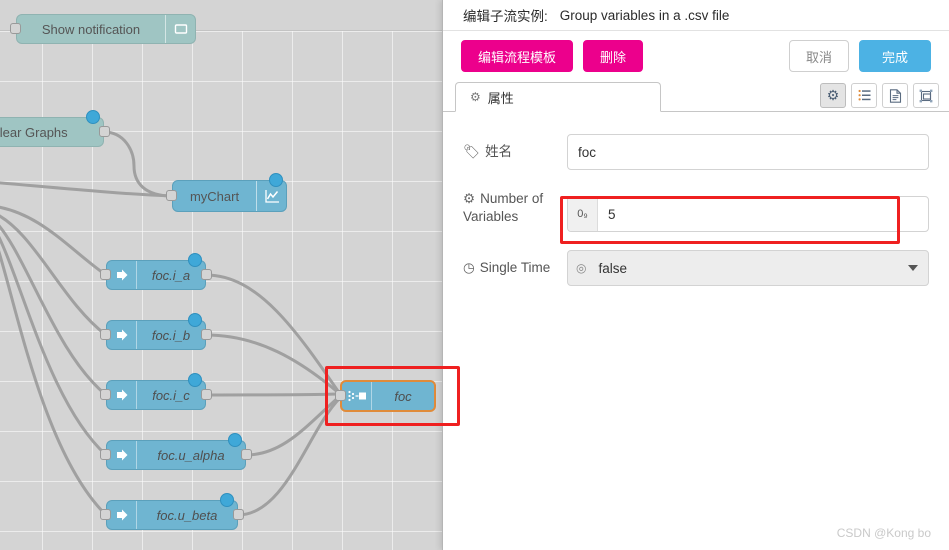 The height and width of the screenshot is (550, 949). Describe the element at coordinates (469, 267) in the screenshot. I see `clock-icon: ◷` at that location.